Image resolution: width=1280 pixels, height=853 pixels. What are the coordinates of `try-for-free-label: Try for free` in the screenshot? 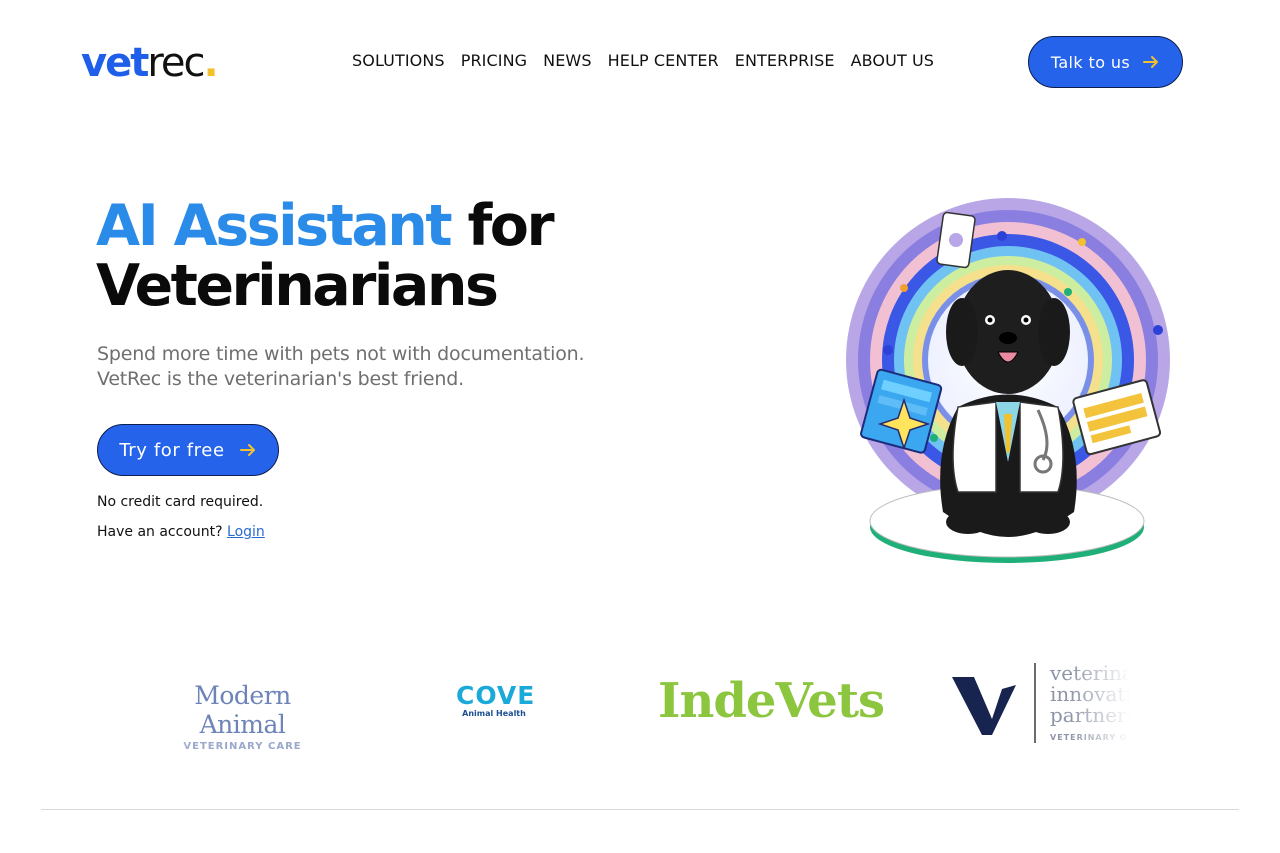 It's located at (172, 450).